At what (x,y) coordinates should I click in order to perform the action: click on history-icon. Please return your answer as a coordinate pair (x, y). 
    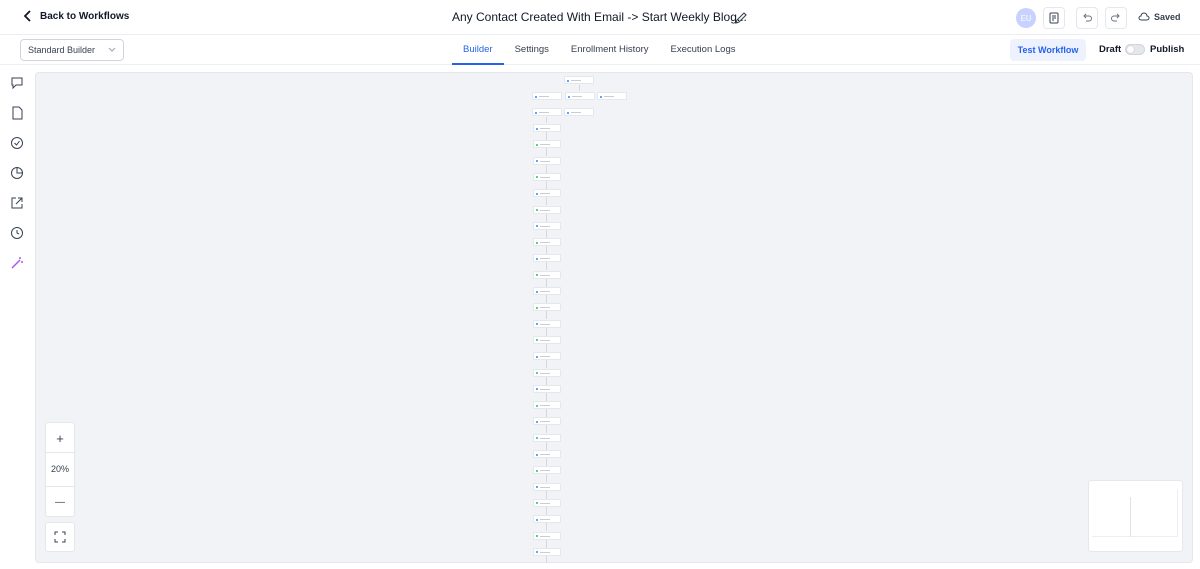
    Looking at the image, I should click on (17, 233).